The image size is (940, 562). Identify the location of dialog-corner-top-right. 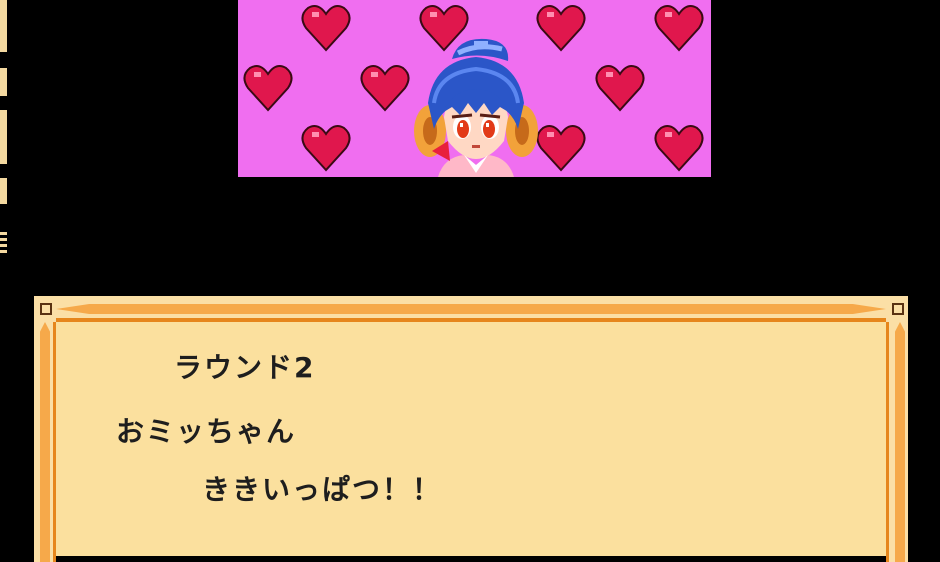
(897, 309).